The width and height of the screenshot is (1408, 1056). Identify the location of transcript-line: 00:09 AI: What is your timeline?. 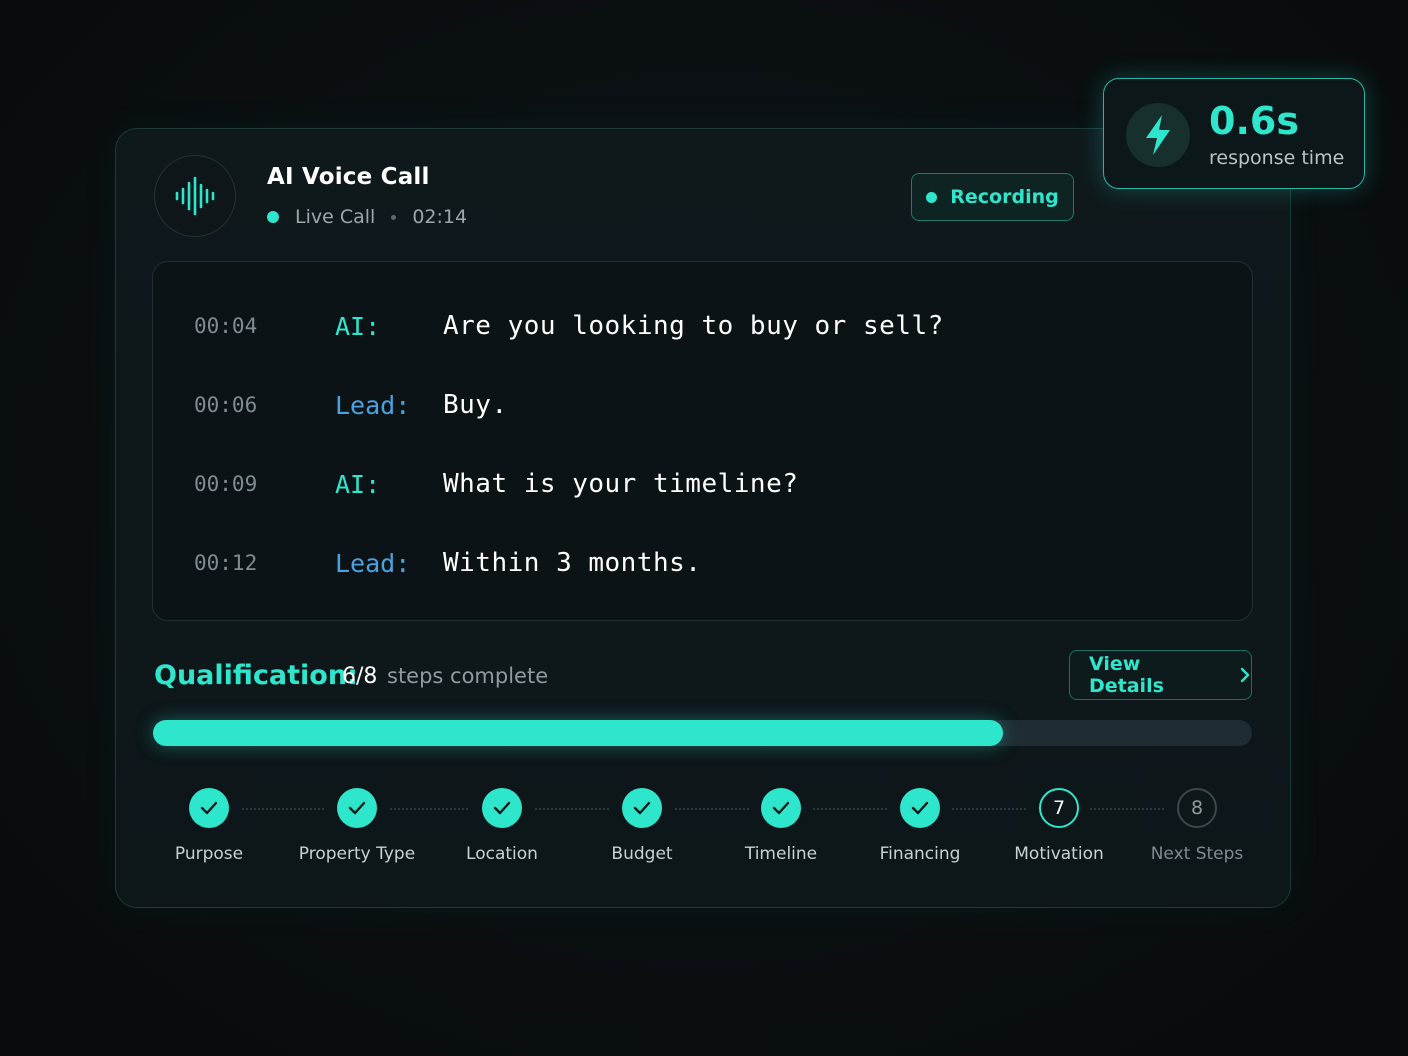
(702, 486).